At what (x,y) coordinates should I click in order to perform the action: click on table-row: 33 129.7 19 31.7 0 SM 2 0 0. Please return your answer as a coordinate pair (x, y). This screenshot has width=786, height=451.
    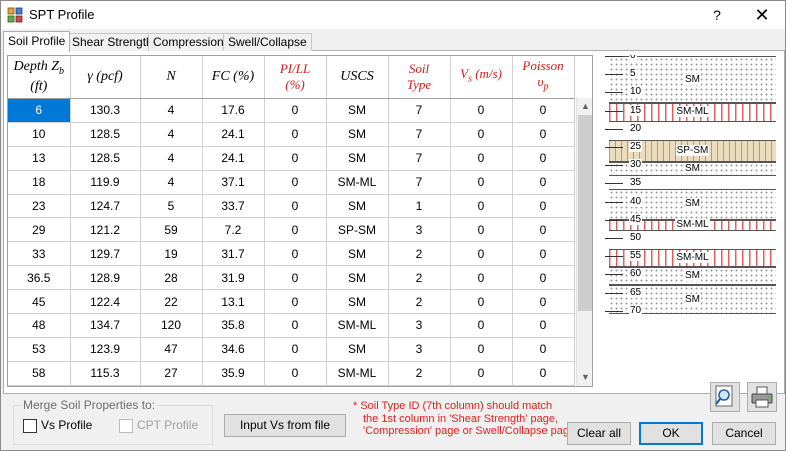
    Looking at the image, I should click on (291, 254).